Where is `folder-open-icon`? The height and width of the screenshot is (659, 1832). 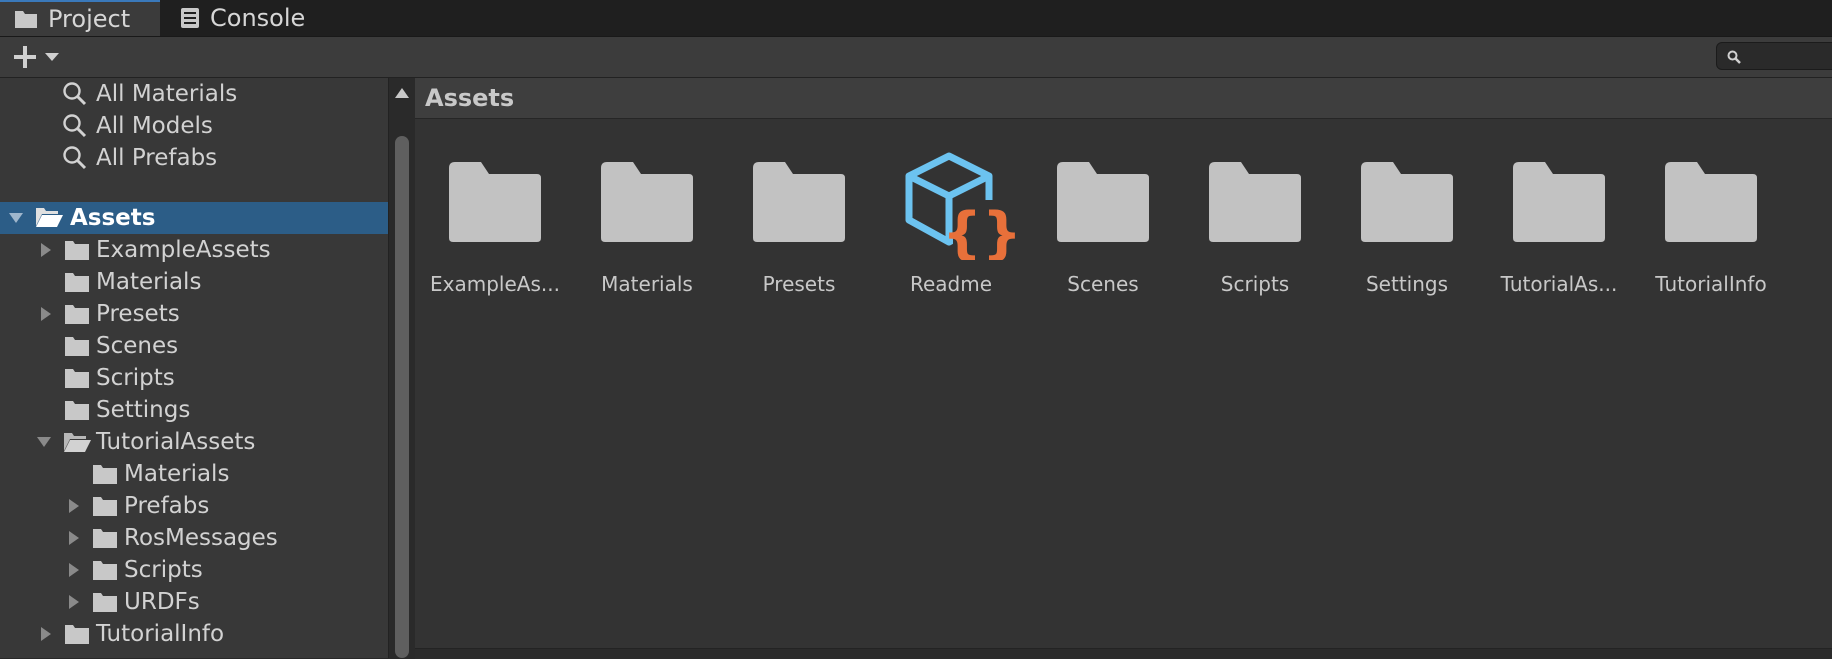 folder-open-icon is located at coordinates (77, 442).